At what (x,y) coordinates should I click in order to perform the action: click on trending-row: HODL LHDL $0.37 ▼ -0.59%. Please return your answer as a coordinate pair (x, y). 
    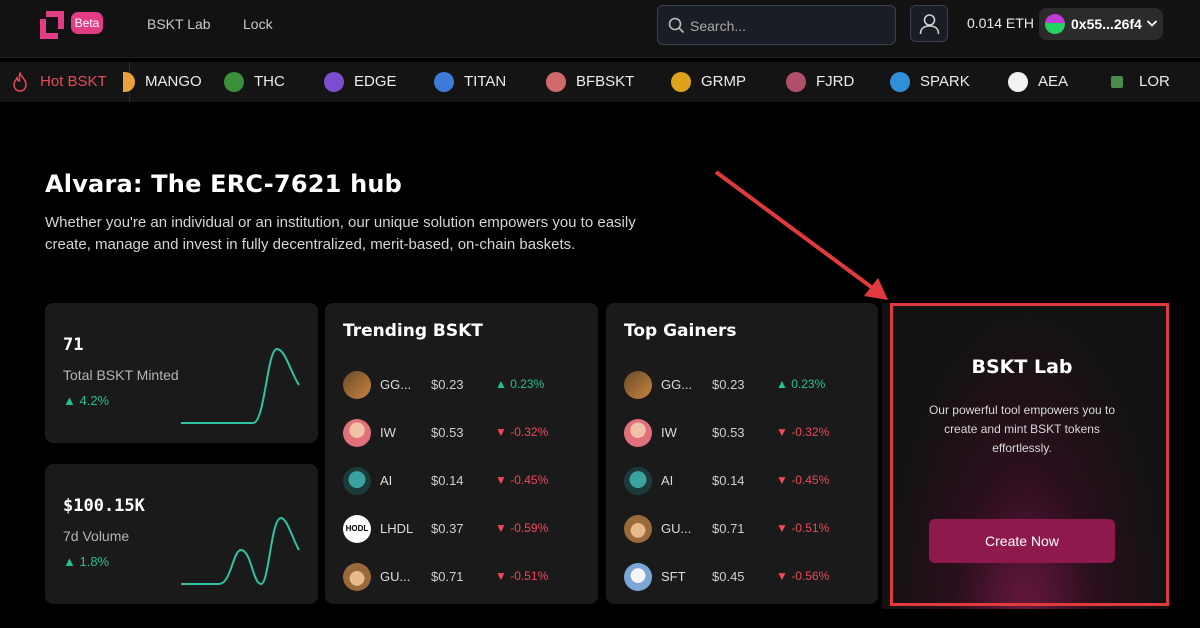
    Looking at the image, I should click on (463, 529).